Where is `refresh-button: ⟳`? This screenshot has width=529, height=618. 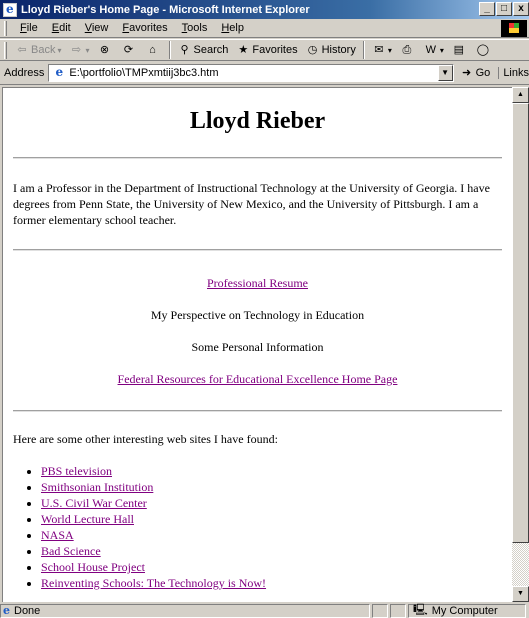 refresh-button: ⟳ is located at coordinates (130, 50).